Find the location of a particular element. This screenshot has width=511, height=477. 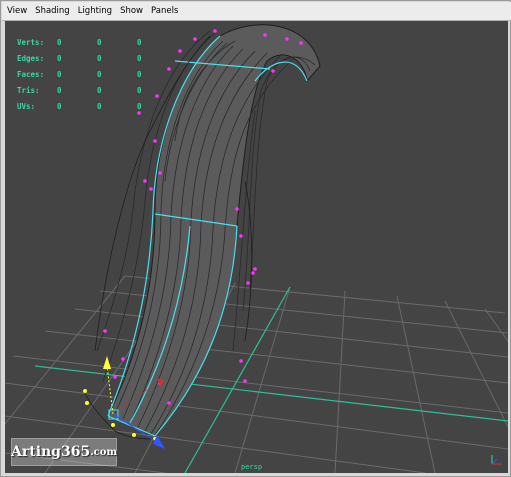

hud-row-uvs: UVs: 0 0 0 is located at coordinates (97, 107).